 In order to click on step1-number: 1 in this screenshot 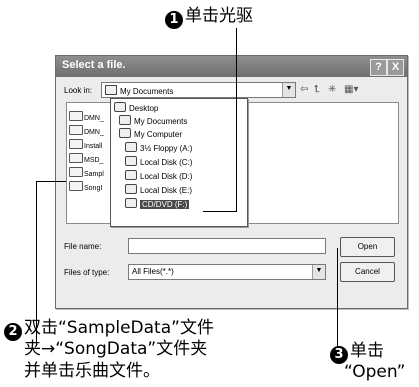, I will do `click(174, 20)`.